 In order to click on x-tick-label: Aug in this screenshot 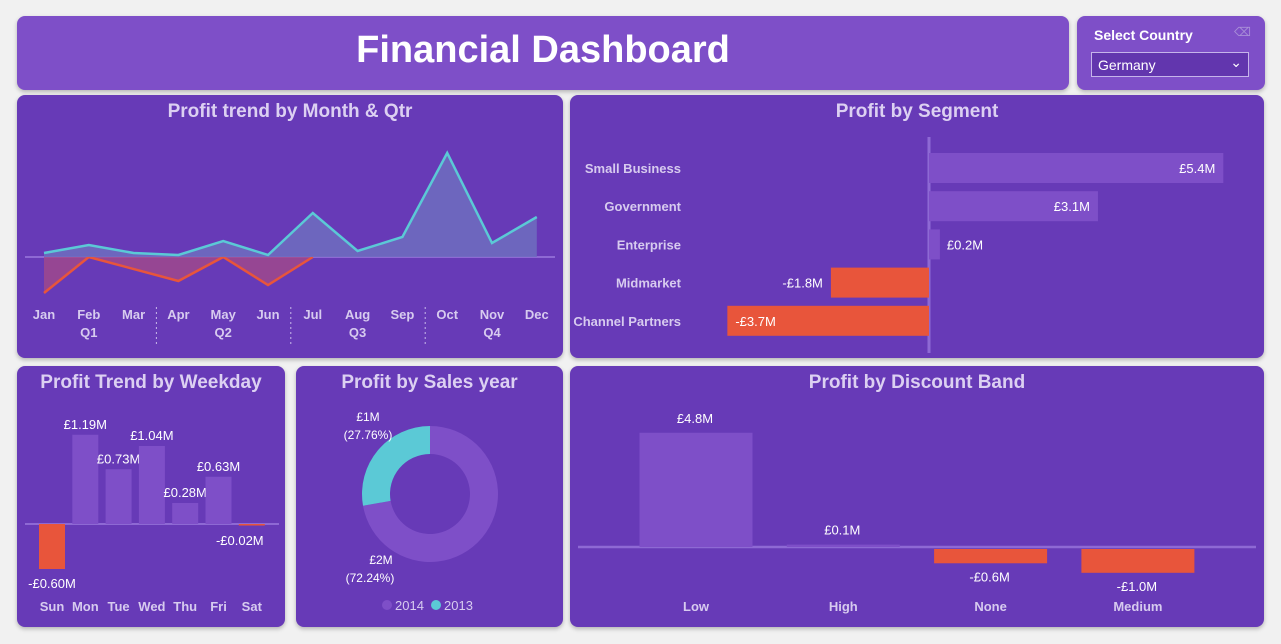, I will do `click(357, 314)`.